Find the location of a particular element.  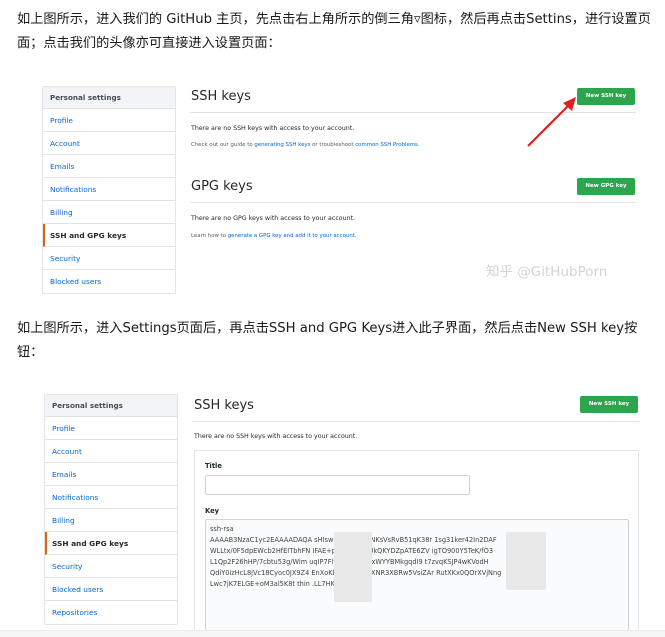

ssh-guide-prefix: Check out our guide to is located at coordinates (223, 145).